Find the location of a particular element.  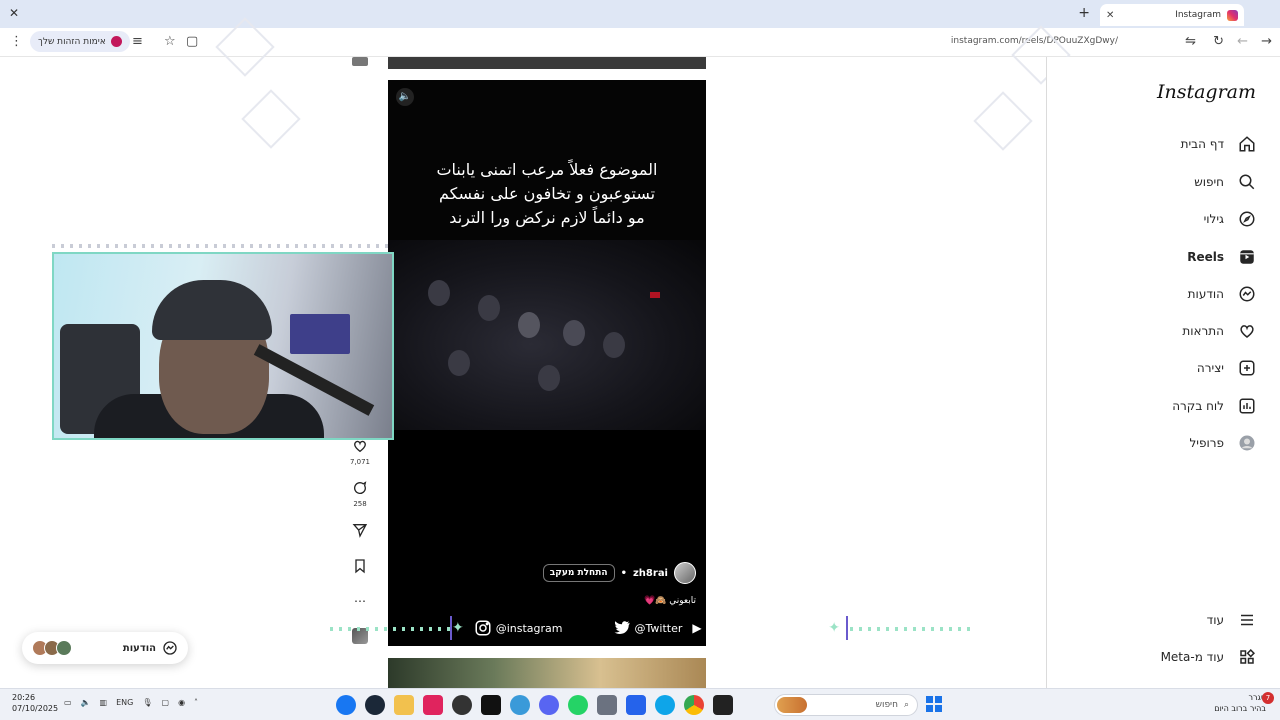

sidebar-item-explore: גילוי is located at coordinates (1230, 219).